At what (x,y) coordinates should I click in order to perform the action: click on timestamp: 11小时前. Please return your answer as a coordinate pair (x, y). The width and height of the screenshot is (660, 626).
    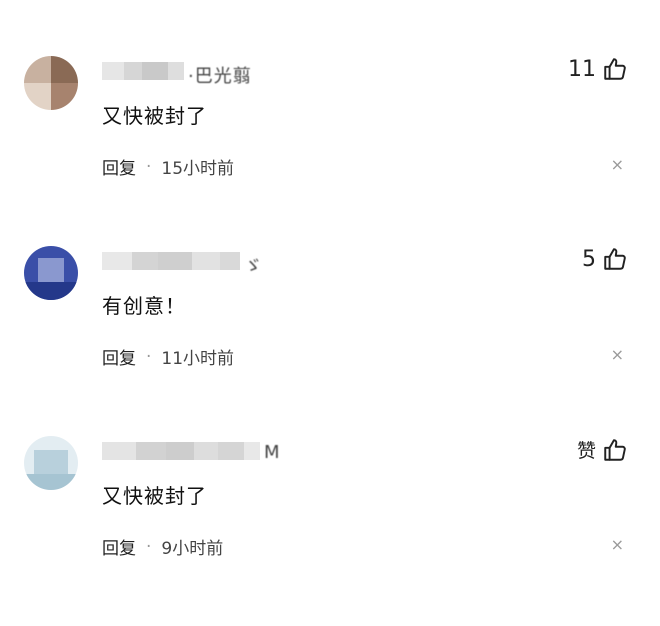
    Looking at the image, I should click on (198, 359).